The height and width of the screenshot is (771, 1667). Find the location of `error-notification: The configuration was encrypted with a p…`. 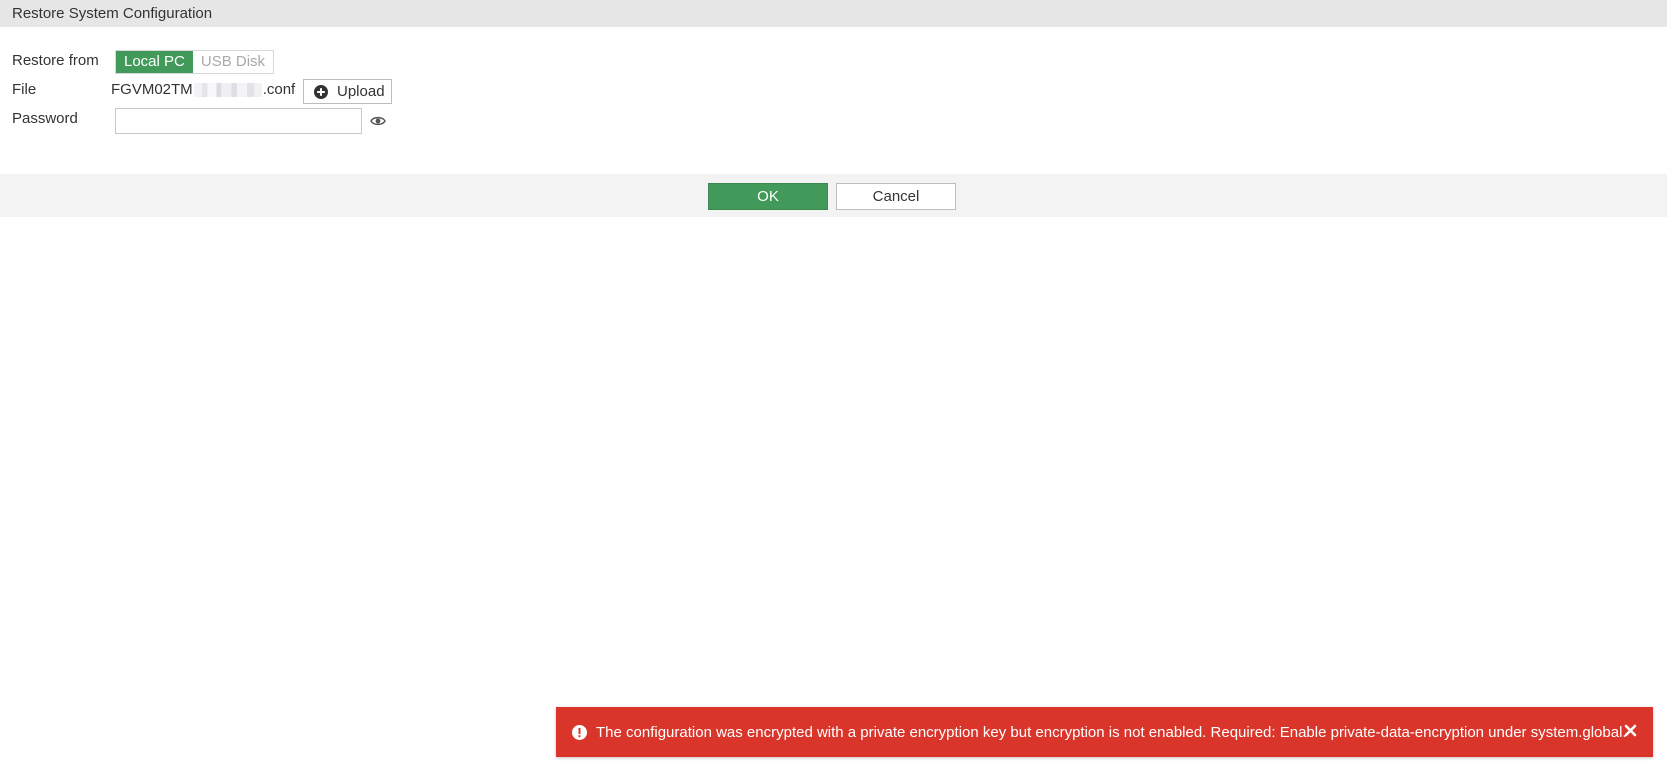

error-notification: The configuration was encrypted with a p… is located at coordinates (1104, 732).